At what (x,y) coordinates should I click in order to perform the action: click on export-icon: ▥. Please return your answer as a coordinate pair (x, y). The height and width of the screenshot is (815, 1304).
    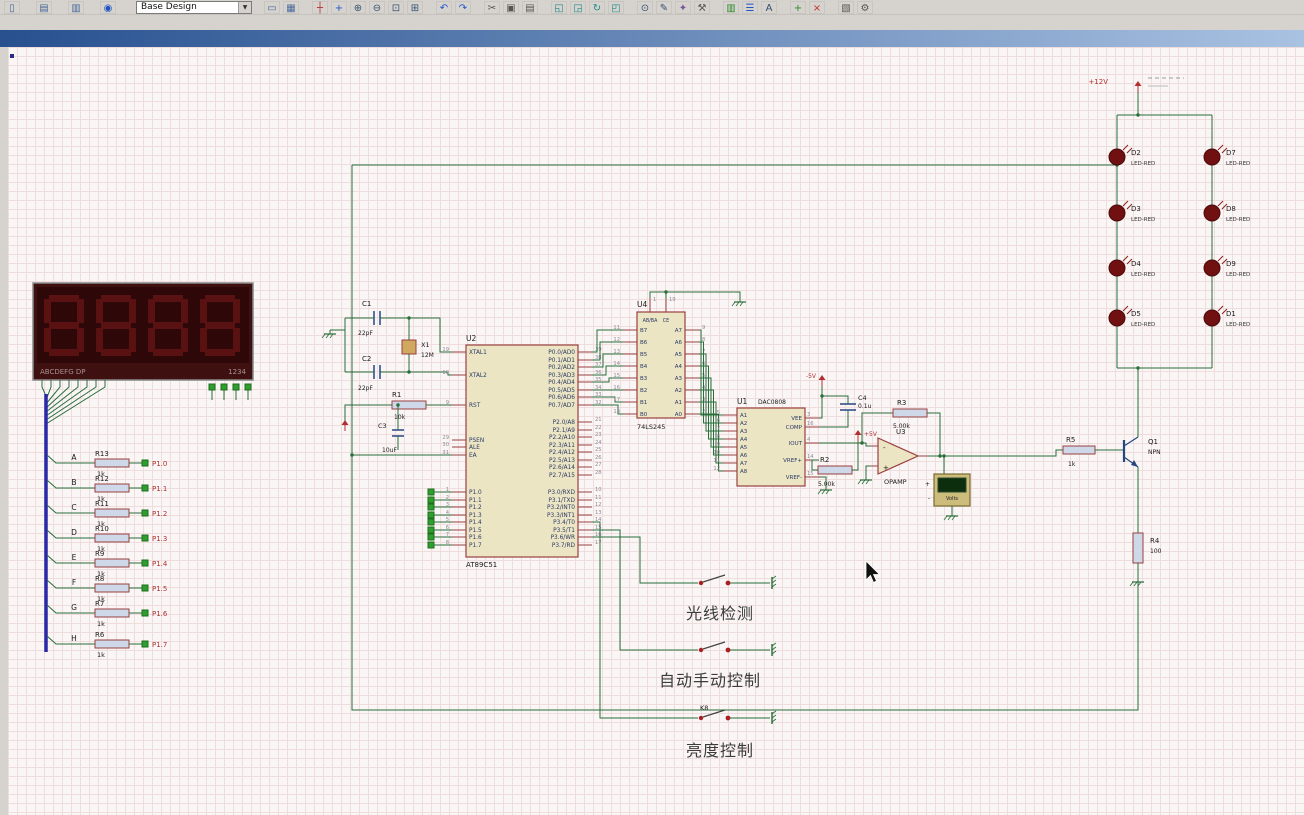
    Looking at the image, I should click on (76, 7).